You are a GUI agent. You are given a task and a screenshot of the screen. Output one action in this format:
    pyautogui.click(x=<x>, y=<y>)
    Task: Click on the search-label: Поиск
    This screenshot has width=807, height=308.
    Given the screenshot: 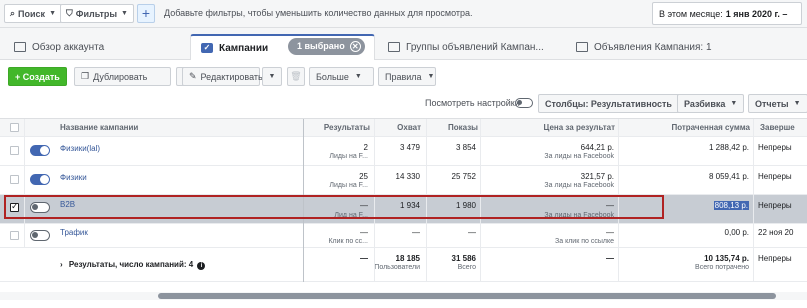 What is the action you would take?
    pyautogui.click(x=32, y=13)
    